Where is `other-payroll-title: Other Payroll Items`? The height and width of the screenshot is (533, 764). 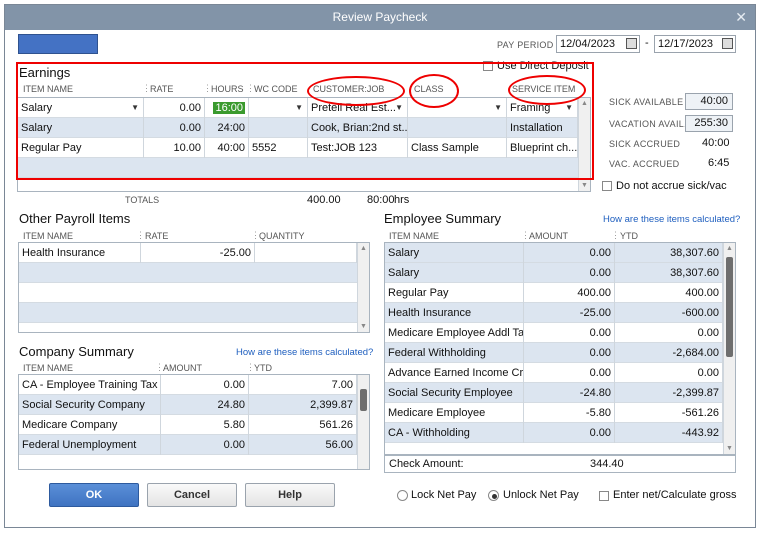
other-payroll-title: Other Payroll Items is located at coordinates (75, 218).